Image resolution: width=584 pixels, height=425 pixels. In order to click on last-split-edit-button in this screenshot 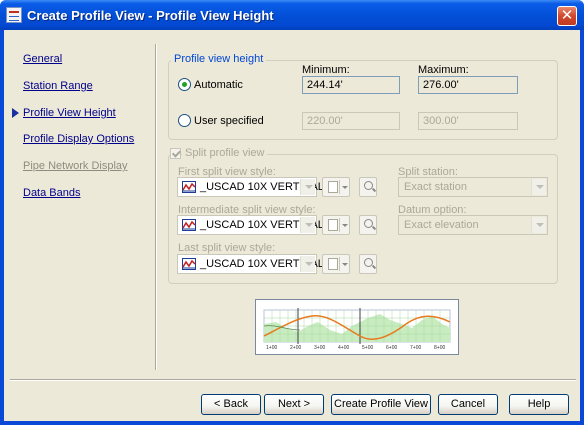, I will do `click(336, 264)`.